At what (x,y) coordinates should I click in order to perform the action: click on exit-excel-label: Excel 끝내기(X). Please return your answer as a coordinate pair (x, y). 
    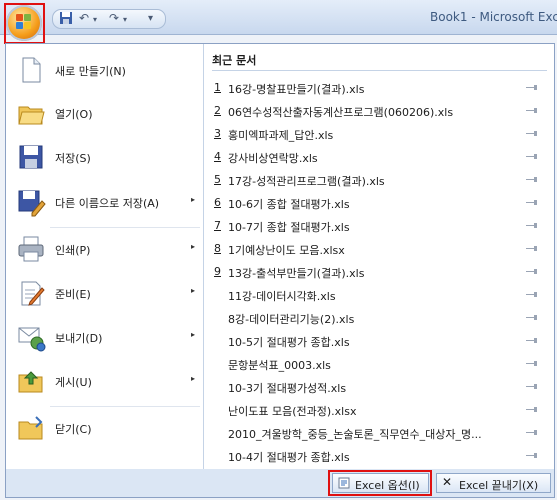
    Looking at the image, I should click on (499, 485).